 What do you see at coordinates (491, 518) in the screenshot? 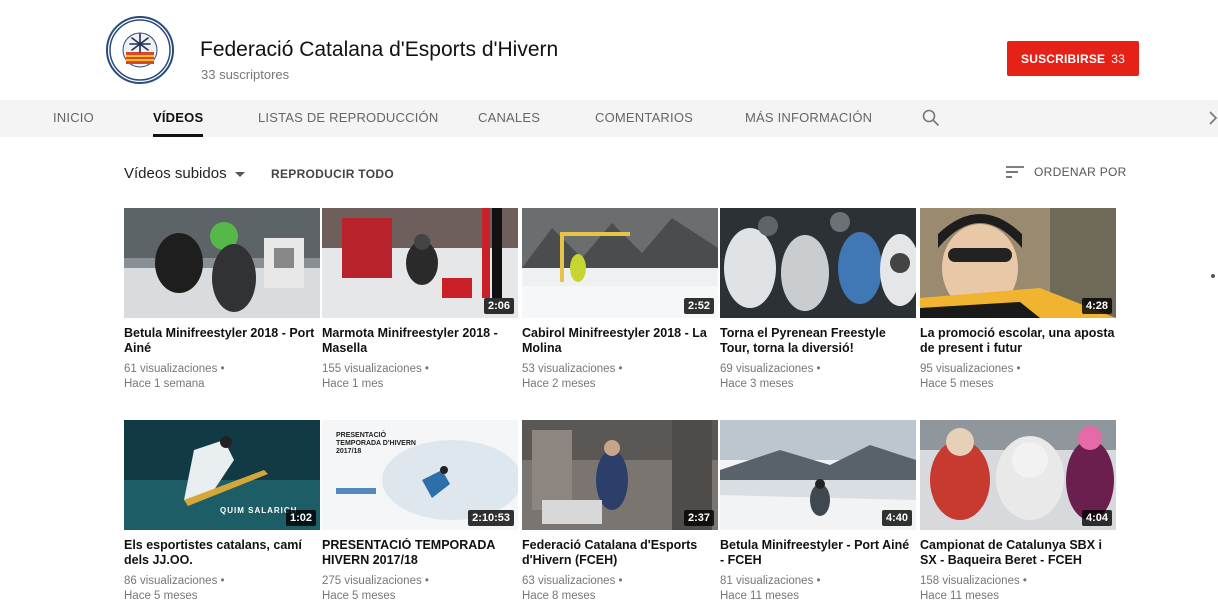
I see `video-duration: 2:10:53` at bounding box center [491, 518].